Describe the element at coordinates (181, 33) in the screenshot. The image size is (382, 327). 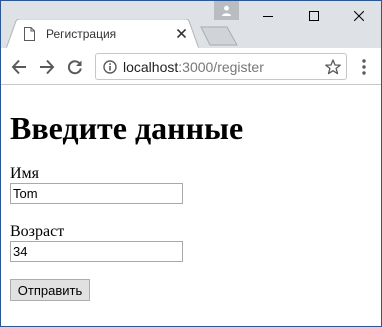
I see `tab-close-icon` at that location.